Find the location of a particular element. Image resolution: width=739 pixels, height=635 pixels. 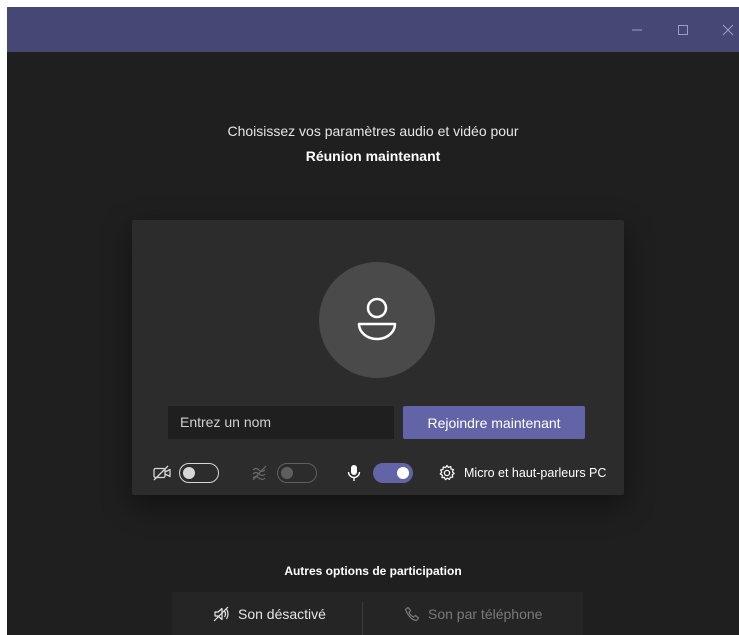

title-bar is located at coordinates (373, 29).